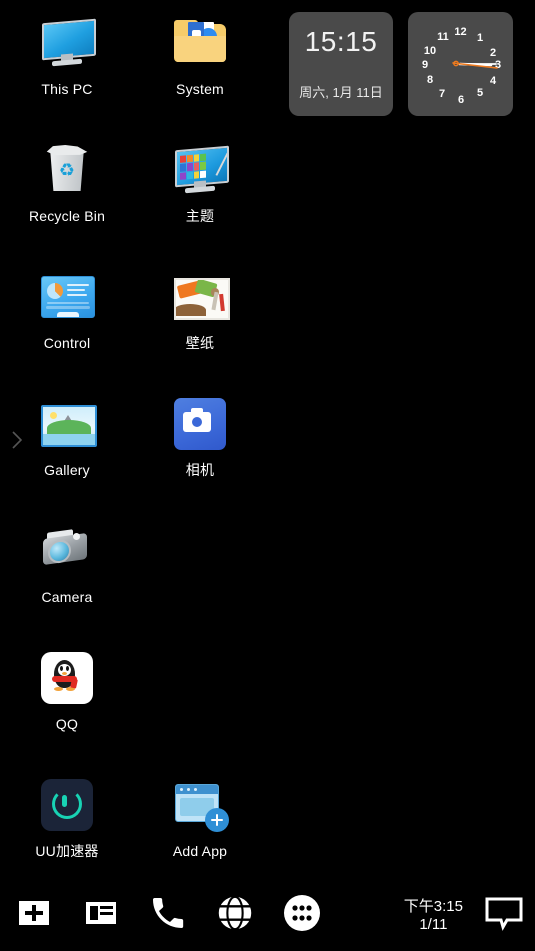 The image size is (535, 951). What do you see at coordinates (67, 724) in the screenshot?
I see `desktop-icon-label: QQ` at bounding box center [67, 724].